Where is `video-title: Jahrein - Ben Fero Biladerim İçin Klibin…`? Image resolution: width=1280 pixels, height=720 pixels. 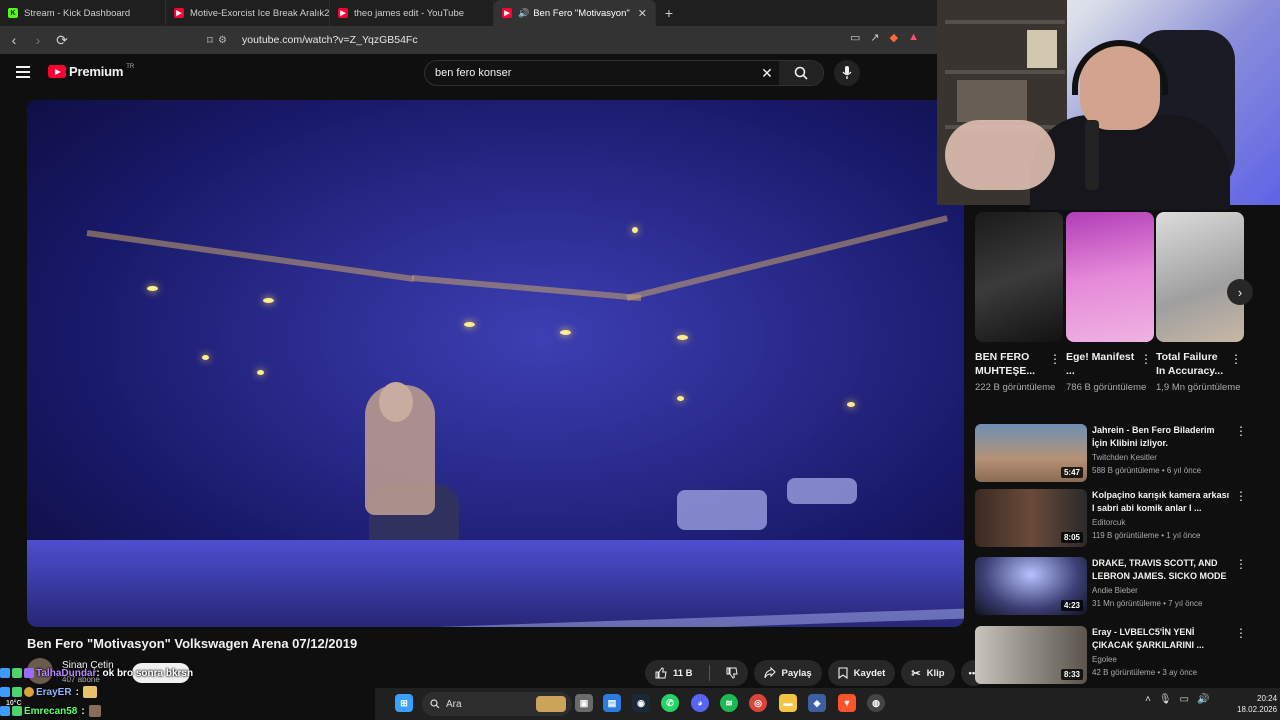 video-title: Jahrein - Ben Fero Biladerim İçin Klibin… is located at coordinates (1162, 437).